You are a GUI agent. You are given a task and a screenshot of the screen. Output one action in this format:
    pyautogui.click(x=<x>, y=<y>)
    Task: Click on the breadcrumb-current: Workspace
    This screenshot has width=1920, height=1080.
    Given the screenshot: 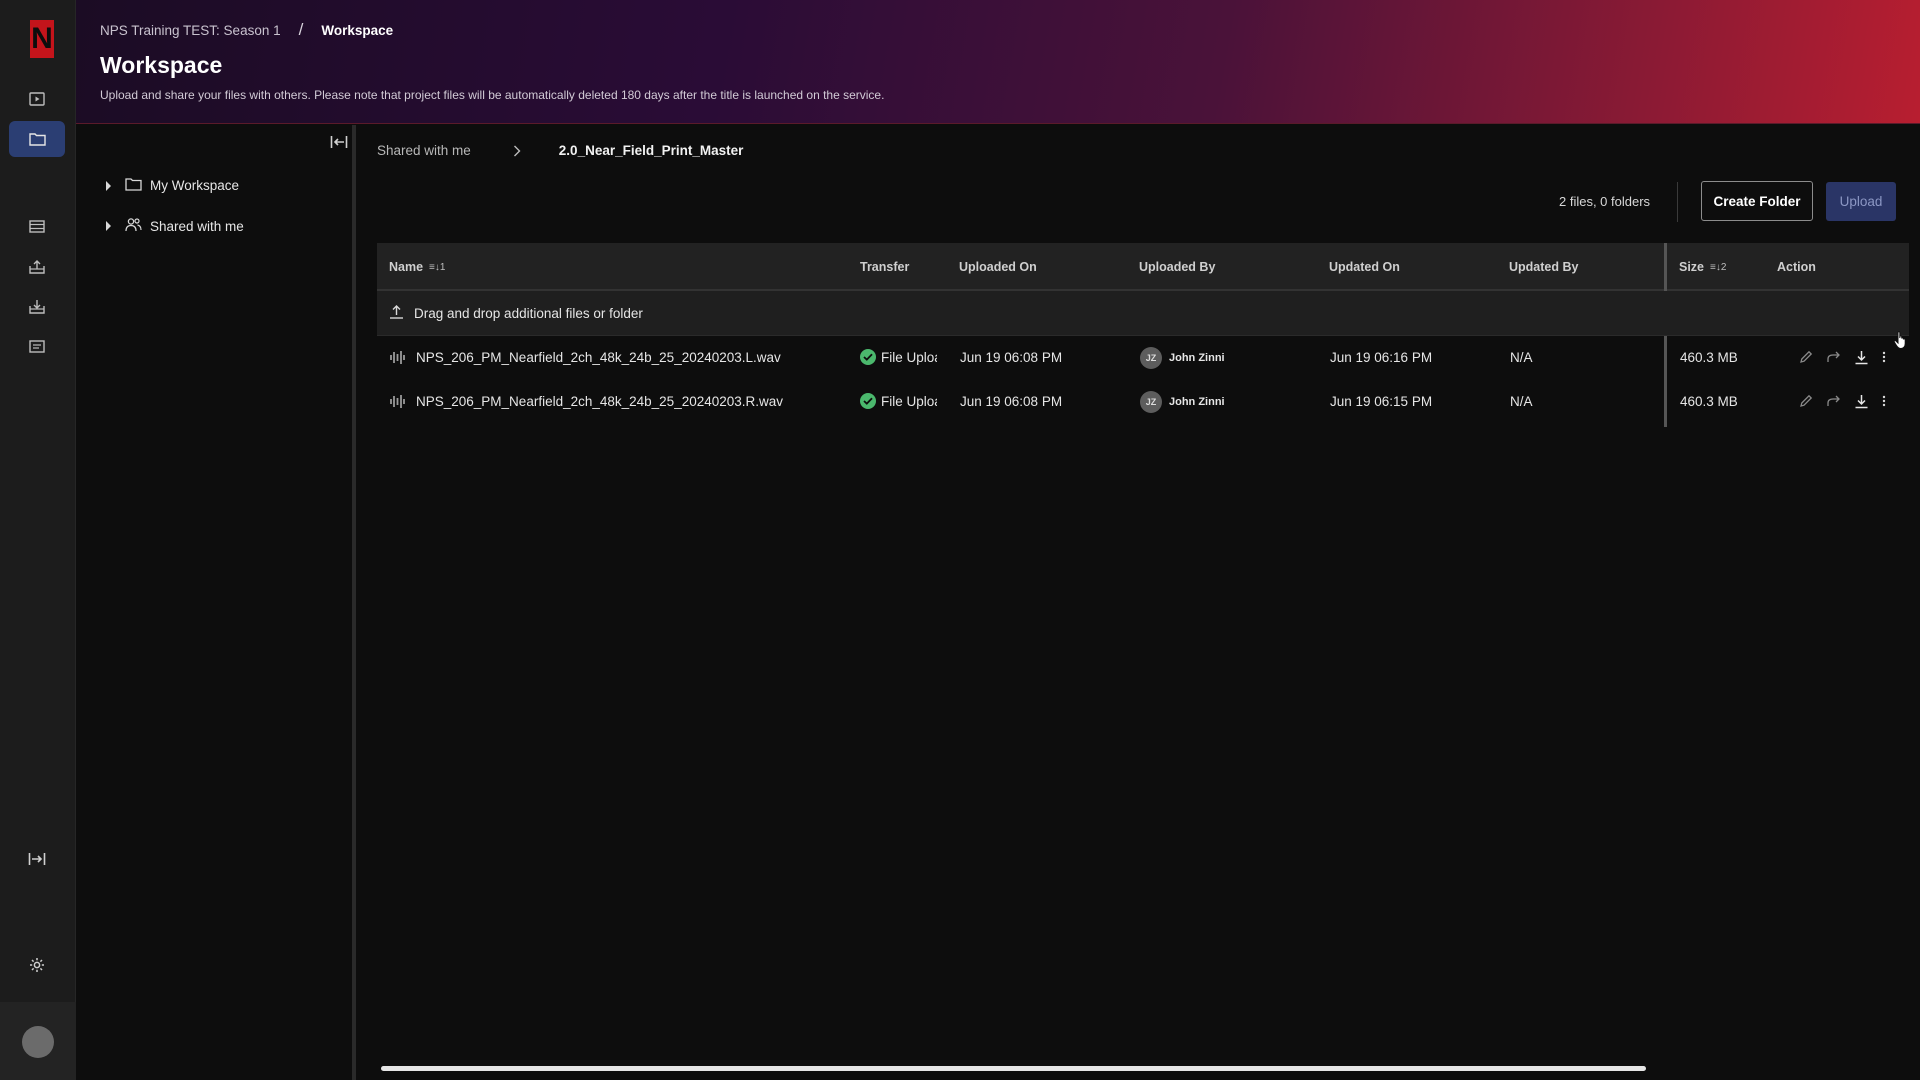 What is the action you would take?
    pyautogui.click(x=357, y=30)
    